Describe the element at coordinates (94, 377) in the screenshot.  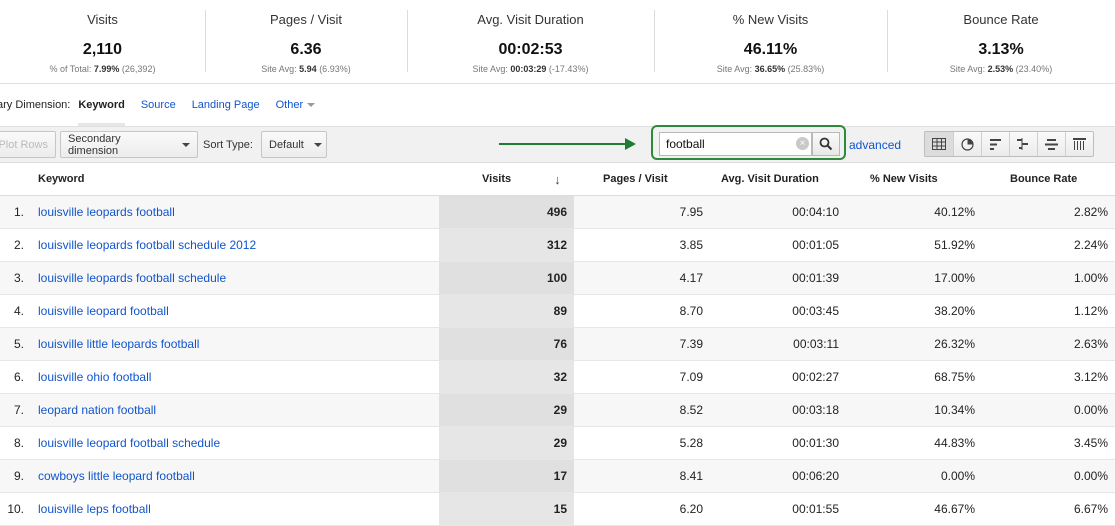
I see `keyword-link: louisville ohio football` at that location.